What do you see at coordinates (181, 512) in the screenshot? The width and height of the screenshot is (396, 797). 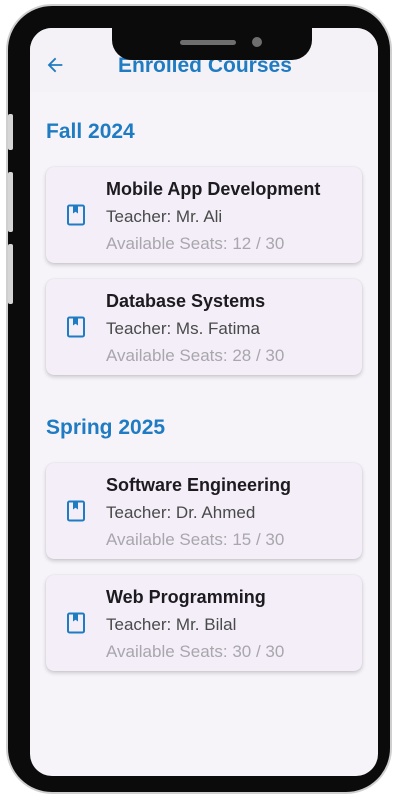 I see `course-teacher: Teacher: Dr. Ahmed` at bounding box center [181, 512].